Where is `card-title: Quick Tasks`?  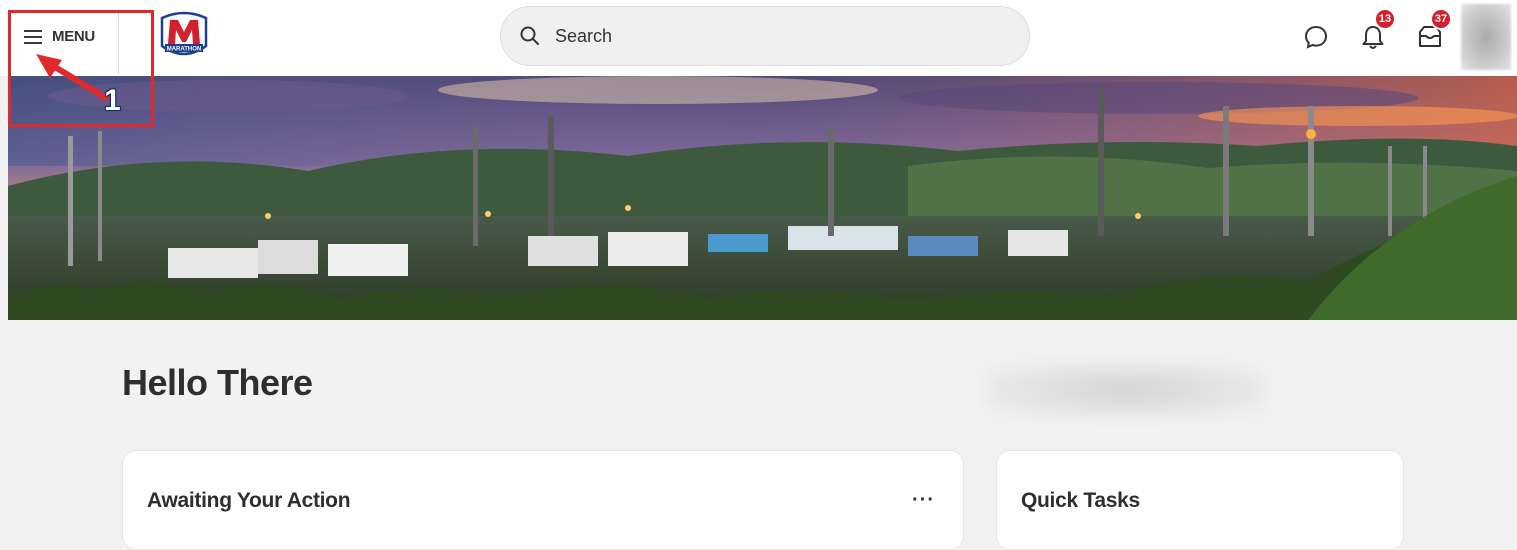
card-title: Quick Tasks is located at coordinates (1080, 500).